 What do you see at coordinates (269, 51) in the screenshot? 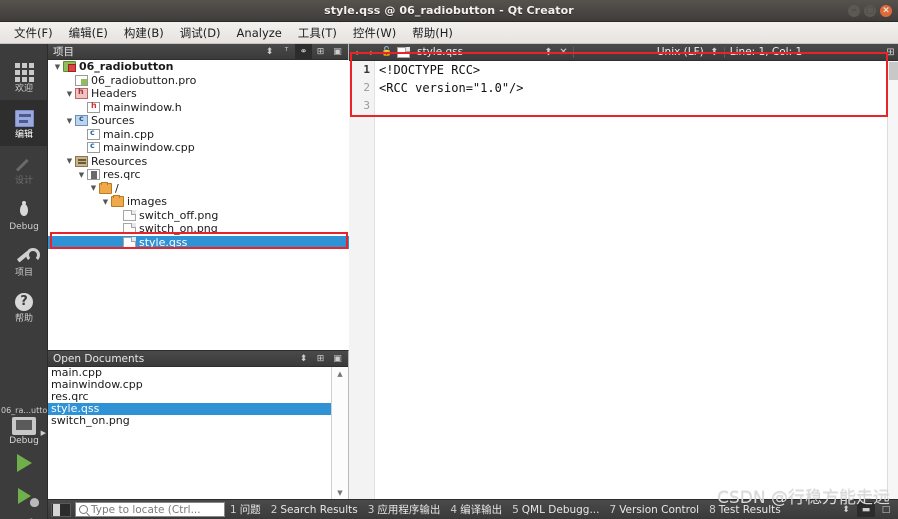
I see `filter-dropdown-icon: ⬍` at bounding box center [269, 51].